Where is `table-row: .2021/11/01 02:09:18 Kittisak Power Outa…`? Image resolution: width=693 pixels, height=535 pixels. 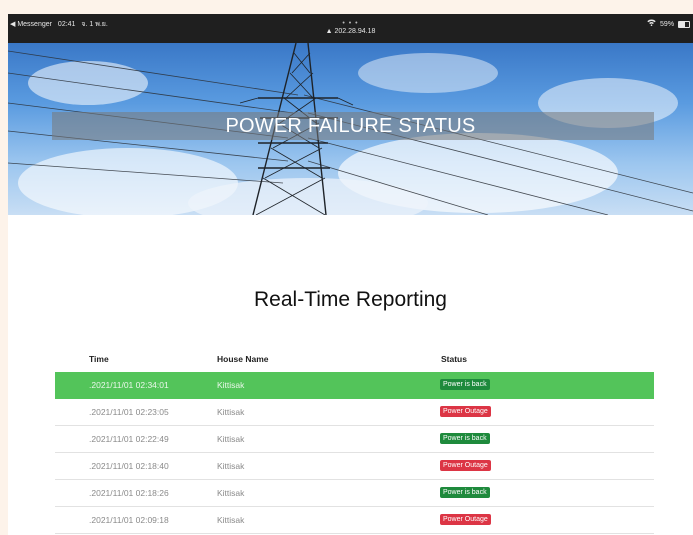 table-row: .2021/11/01 02:09:18 Kittisak Power Outa… is located at coordinates (354, 520).